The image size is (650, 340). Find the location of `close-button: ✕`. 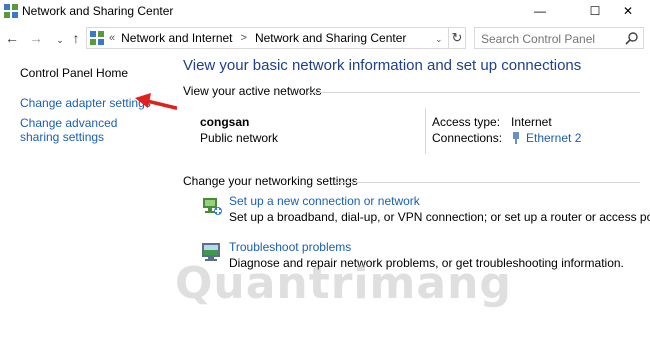

close-button: ✕ is located at coordinates (628, 11).